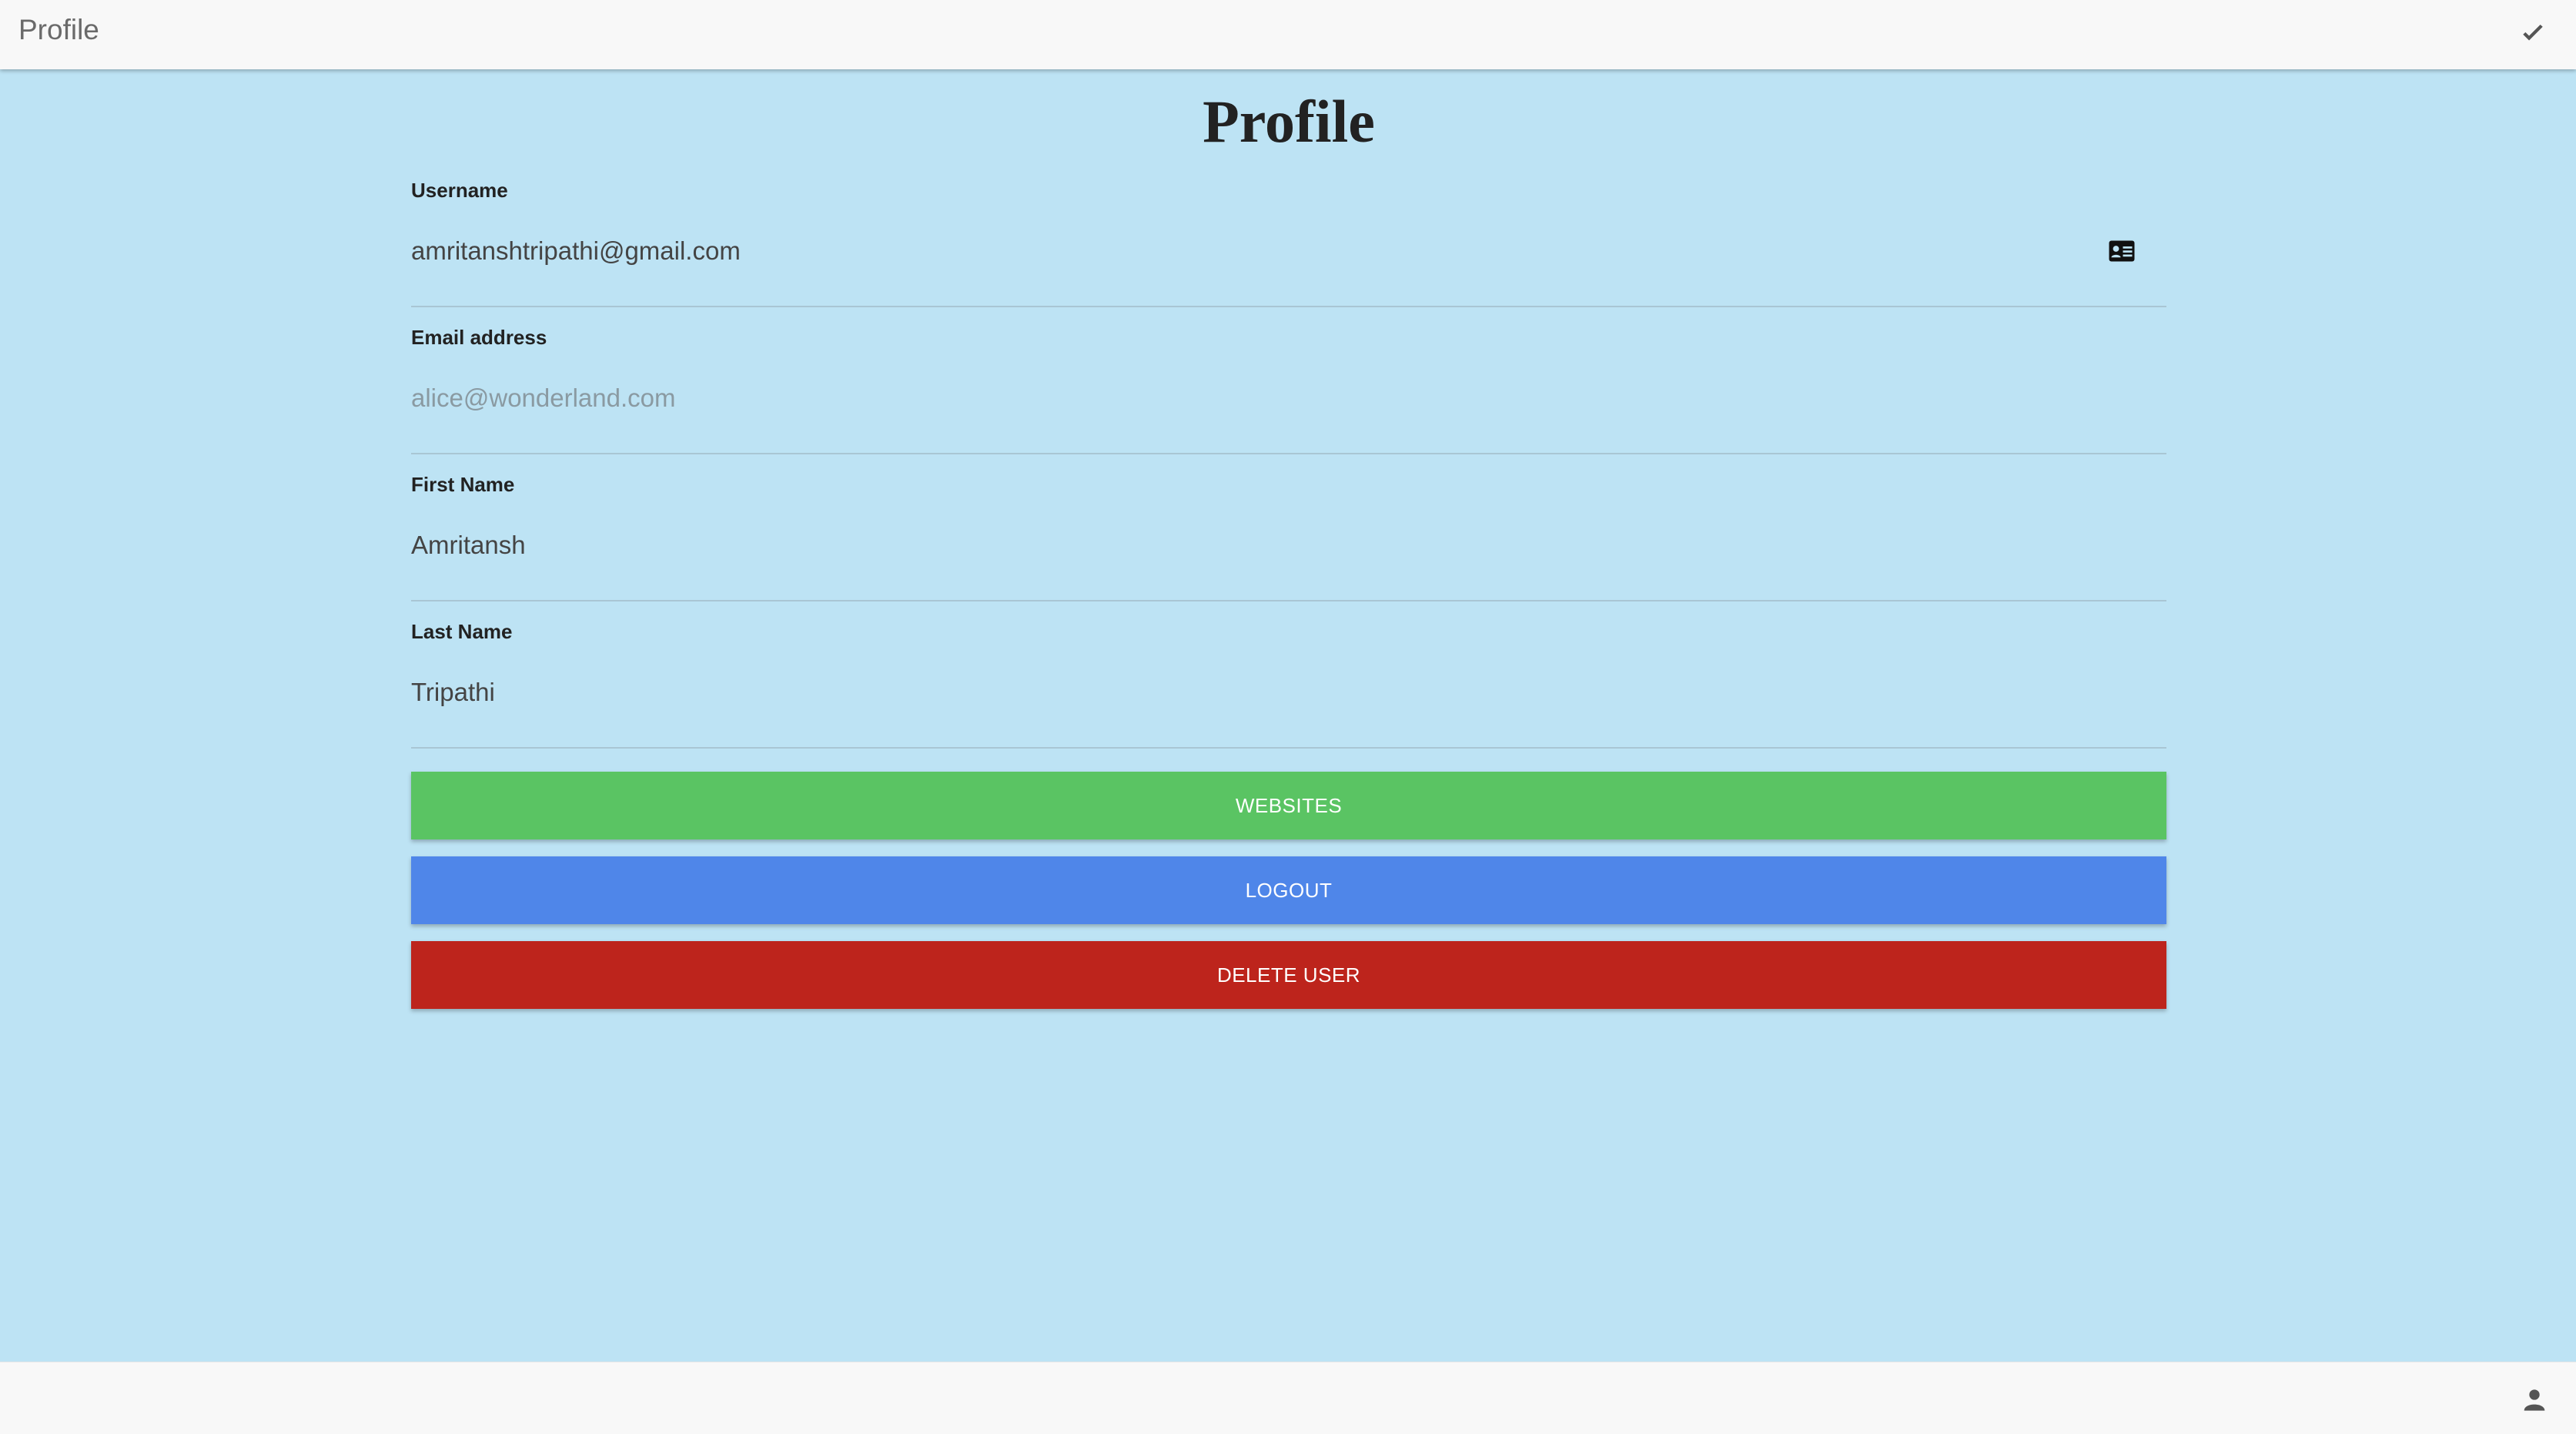 Image resolution: width=2576 pixels, height=1434 pixels. What do you see at coordinates (479, 337) in the screenshot?
I see `email-label: Email address` at bounding box center [479, 337].